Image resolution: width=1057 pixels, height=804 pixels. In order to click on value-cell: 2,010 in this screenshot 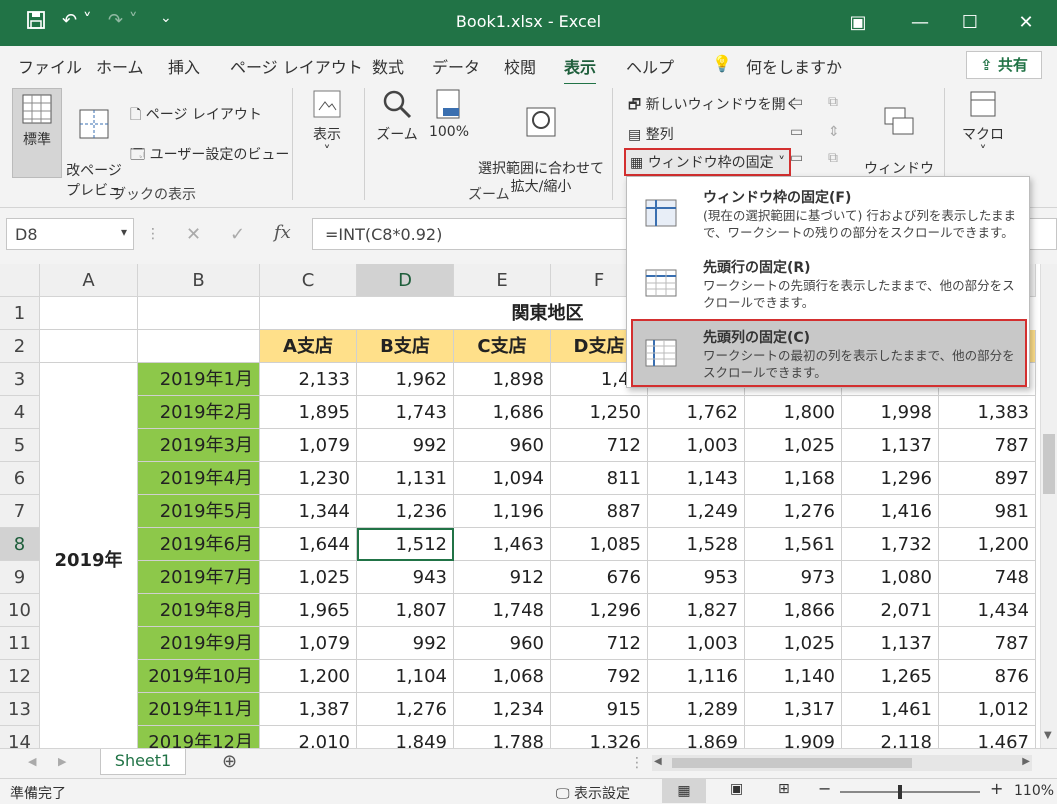, I will do `click(308, 737)`.